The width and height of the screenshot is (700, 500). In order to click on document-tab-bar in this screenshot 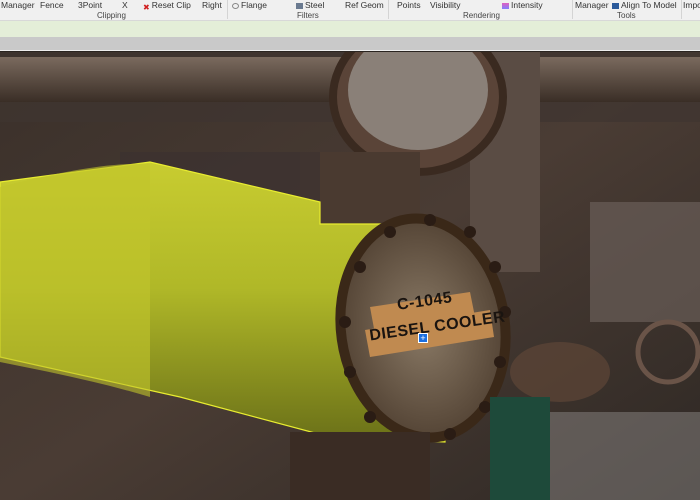, I will do `click(350, 44)`.